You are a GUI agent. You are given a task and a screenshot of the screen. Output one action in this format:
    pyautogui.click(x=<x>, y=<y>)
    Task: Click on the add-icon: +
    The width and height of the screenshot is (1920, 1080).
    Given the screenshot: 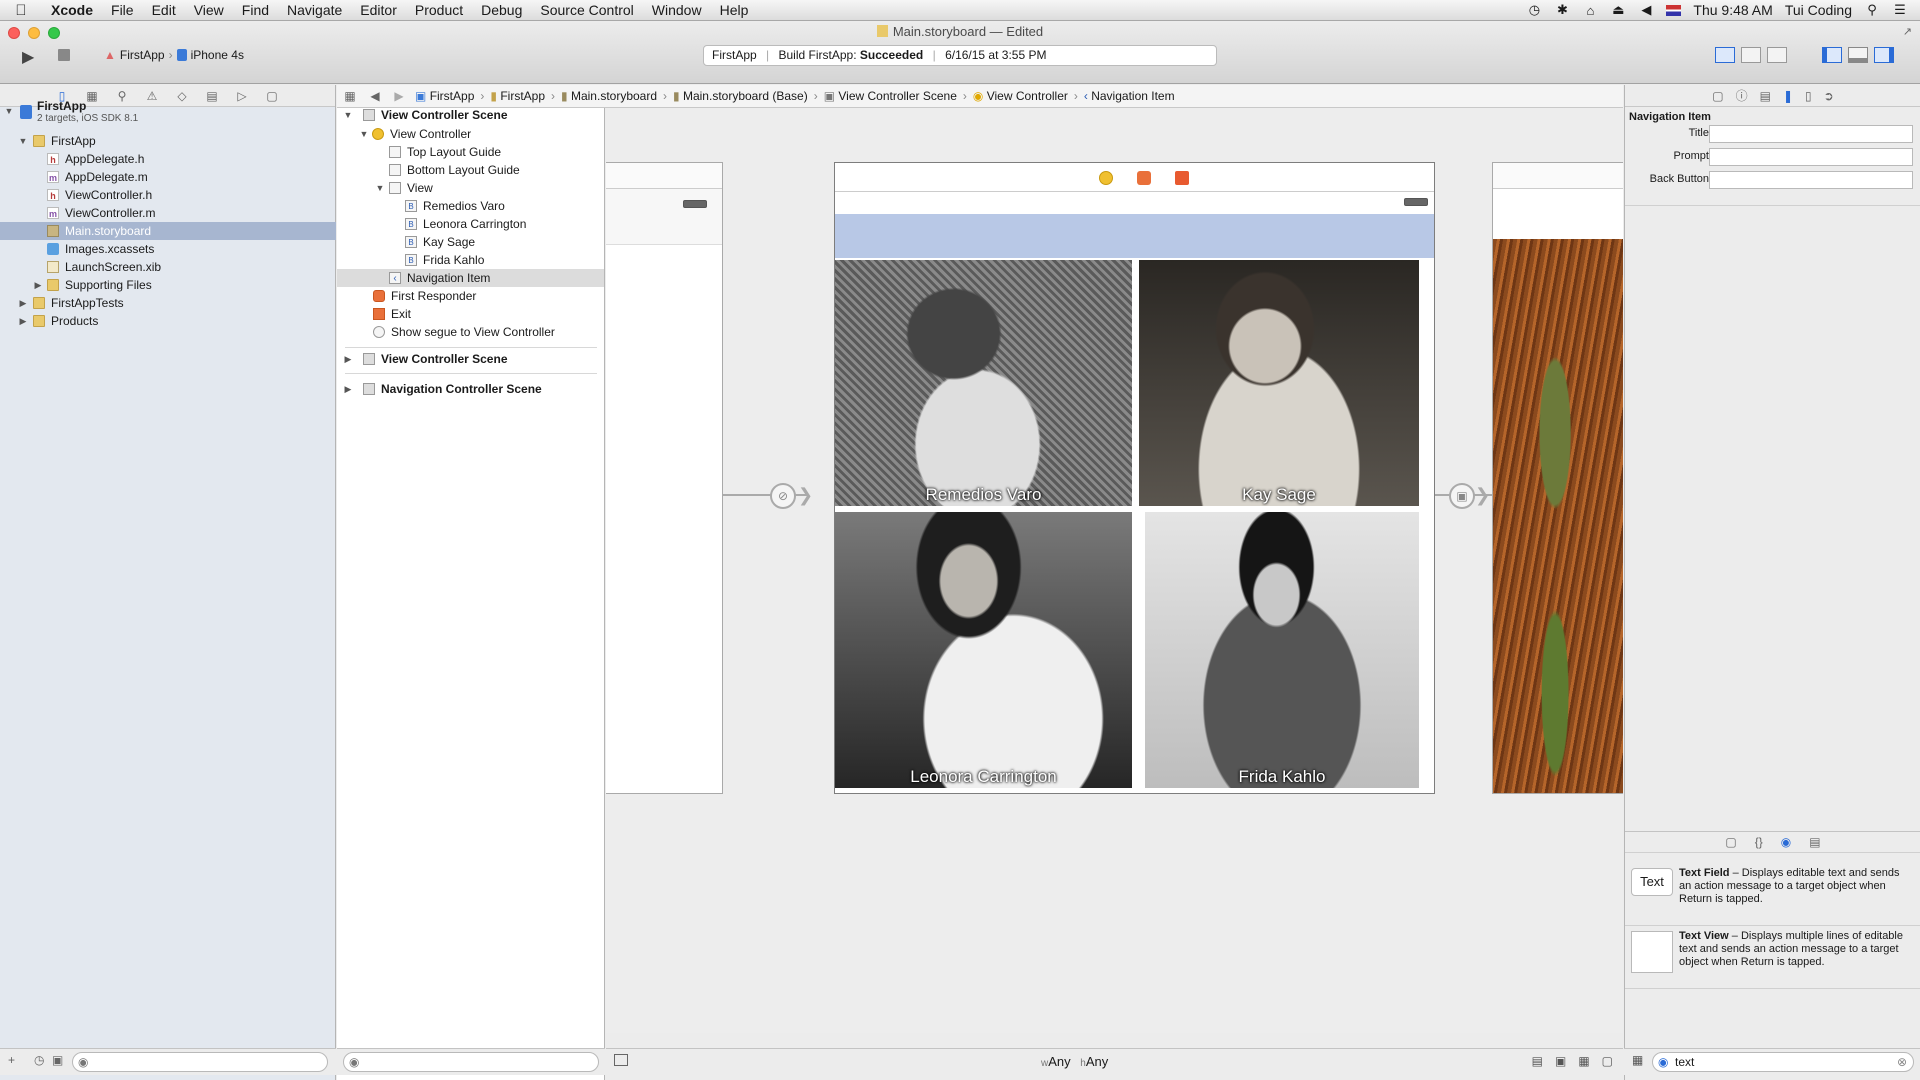 What is the action you would take?
    pyautogui.click(x=11, y=1060)
    